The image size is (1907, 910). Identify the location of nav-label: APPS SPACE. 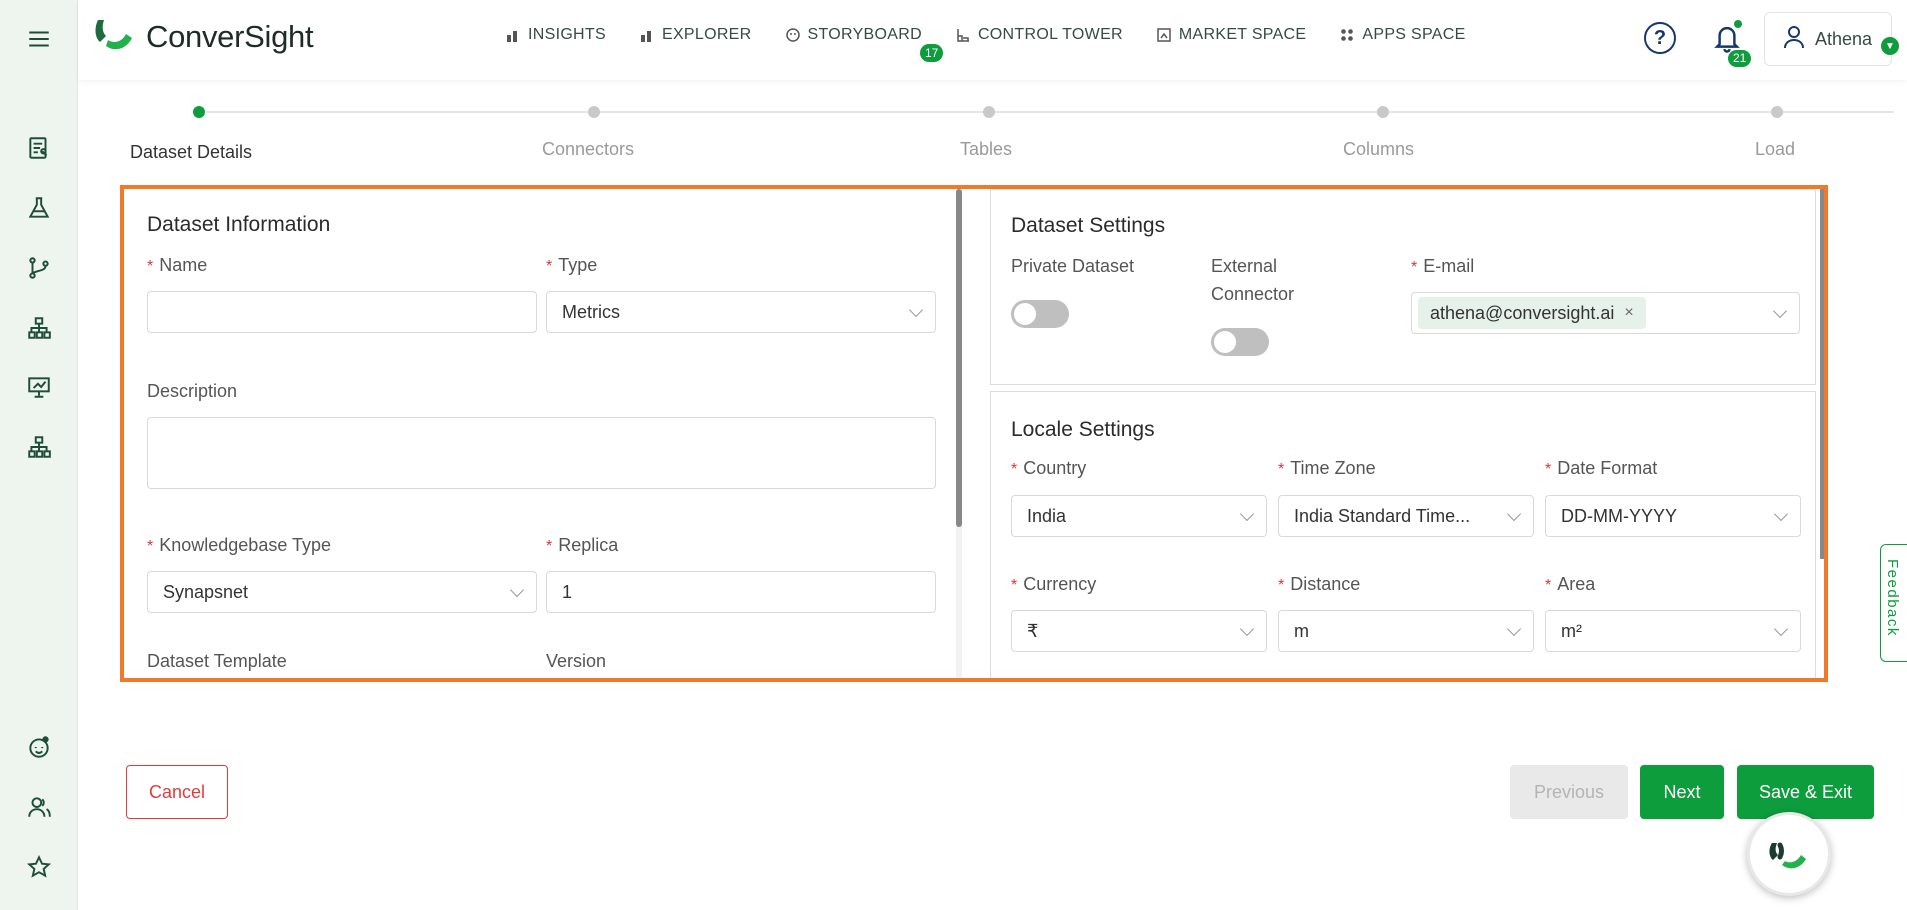
(1414, 34).